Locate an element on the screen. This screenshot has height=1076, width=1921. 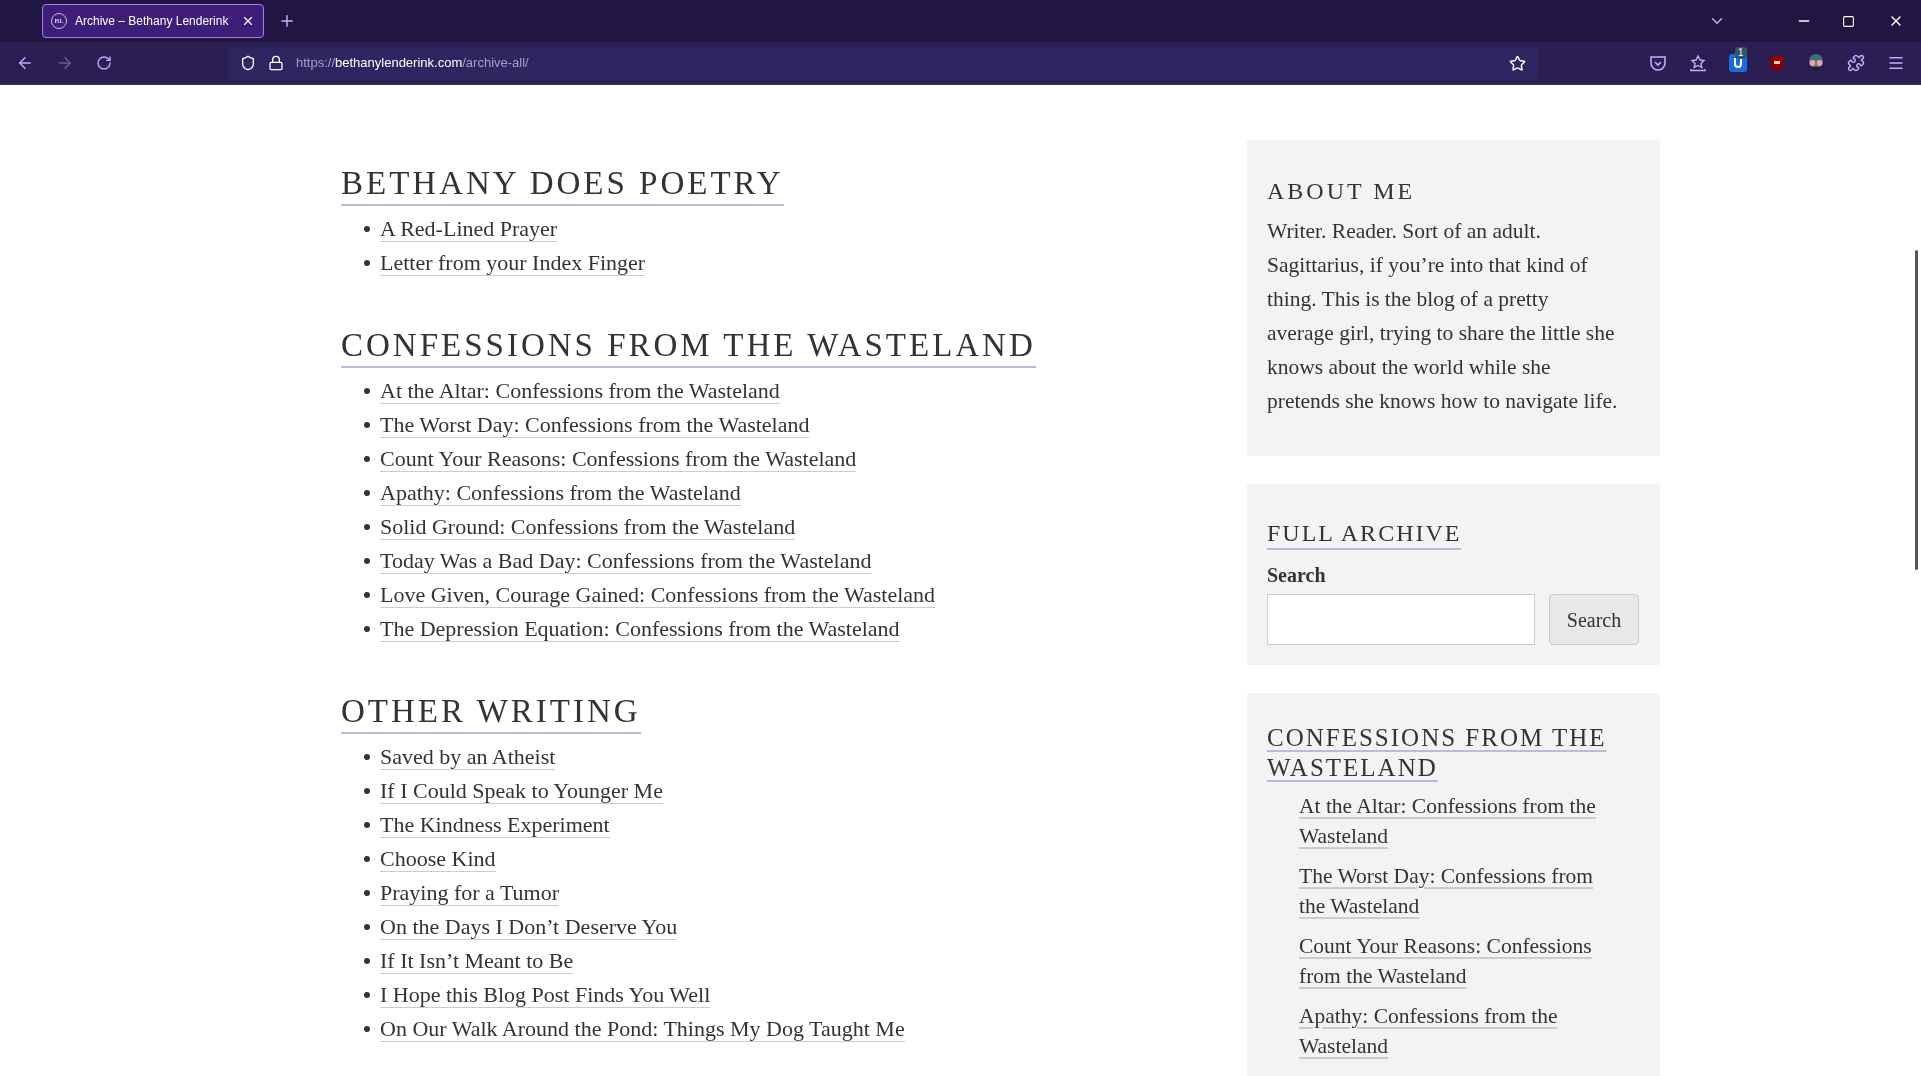
close-icon is located at coordinates (248, 21).